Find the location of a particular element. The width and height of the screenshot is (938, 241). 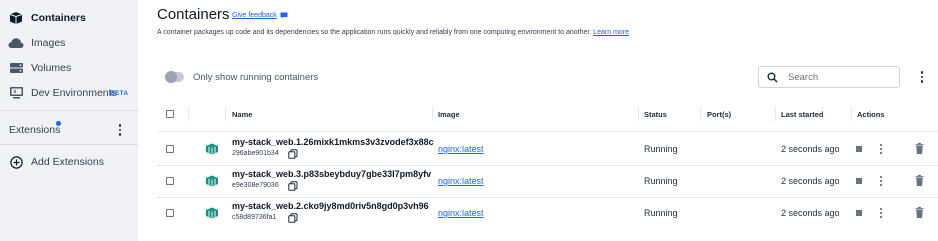

container-name: my-stack_web.1.26mixk1mkms3v3zvodef3x88c is located at coordinates (333, 142).